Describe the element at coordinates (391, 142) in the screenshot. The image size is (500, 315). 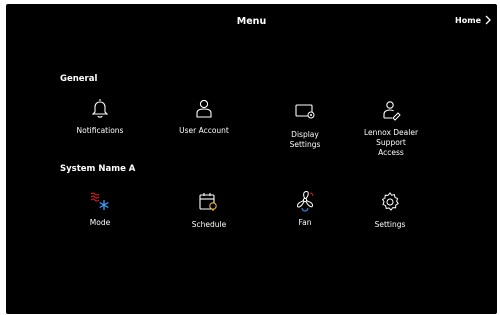
I see `dealer-support-label: Lennox Dealer Support Access` at that location.